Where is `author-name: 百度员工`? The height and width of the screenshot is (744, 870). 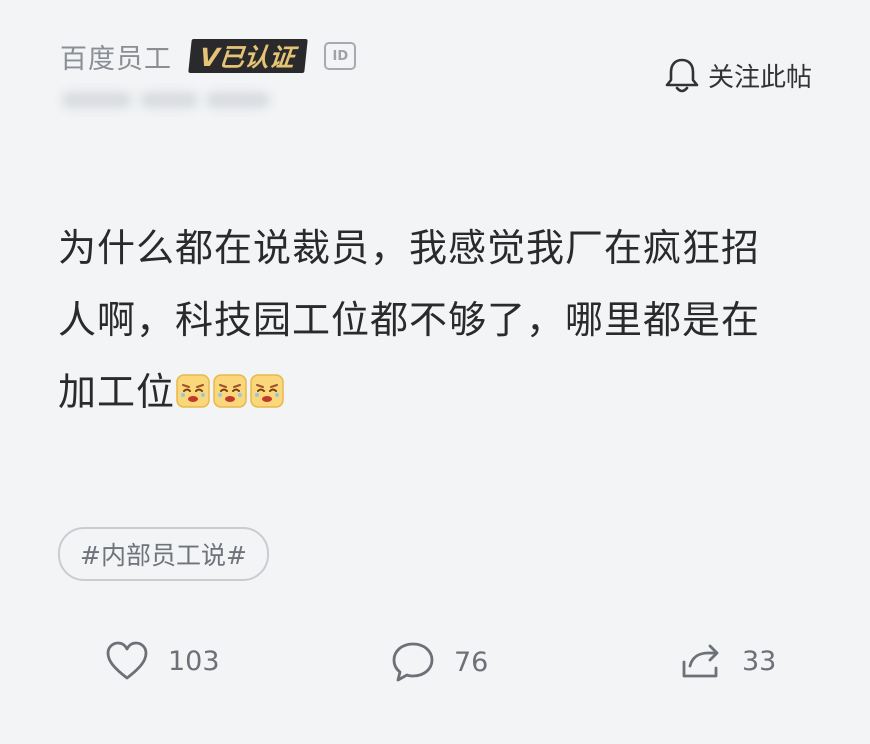 author-name: 百度员工 is located at coordinates (116, 56).